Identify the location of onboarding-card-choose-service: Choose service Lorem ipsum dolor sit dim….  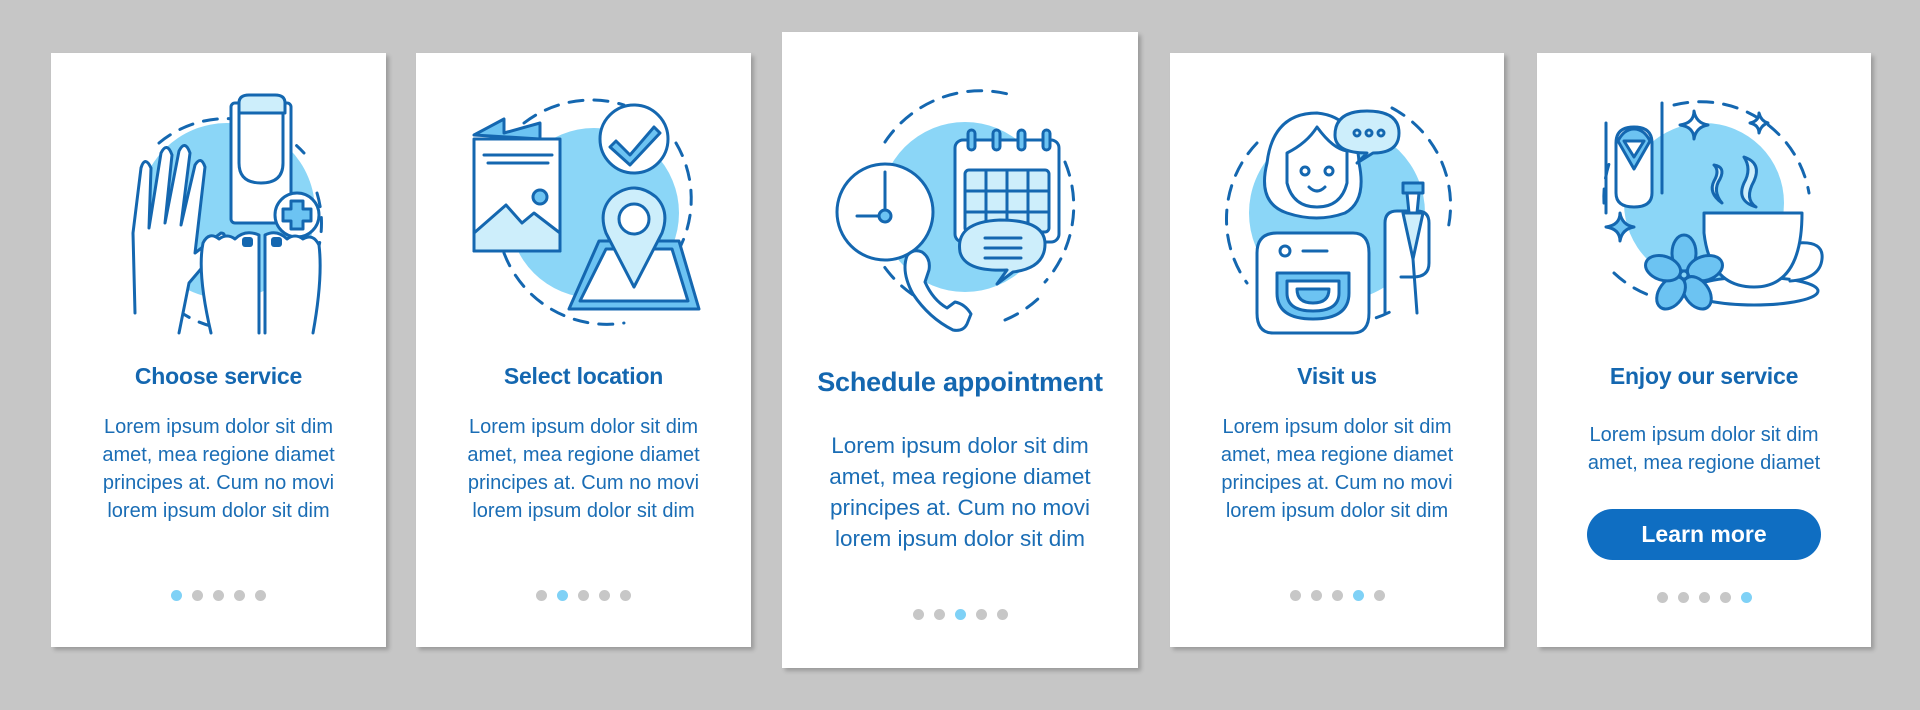
(218, 350).